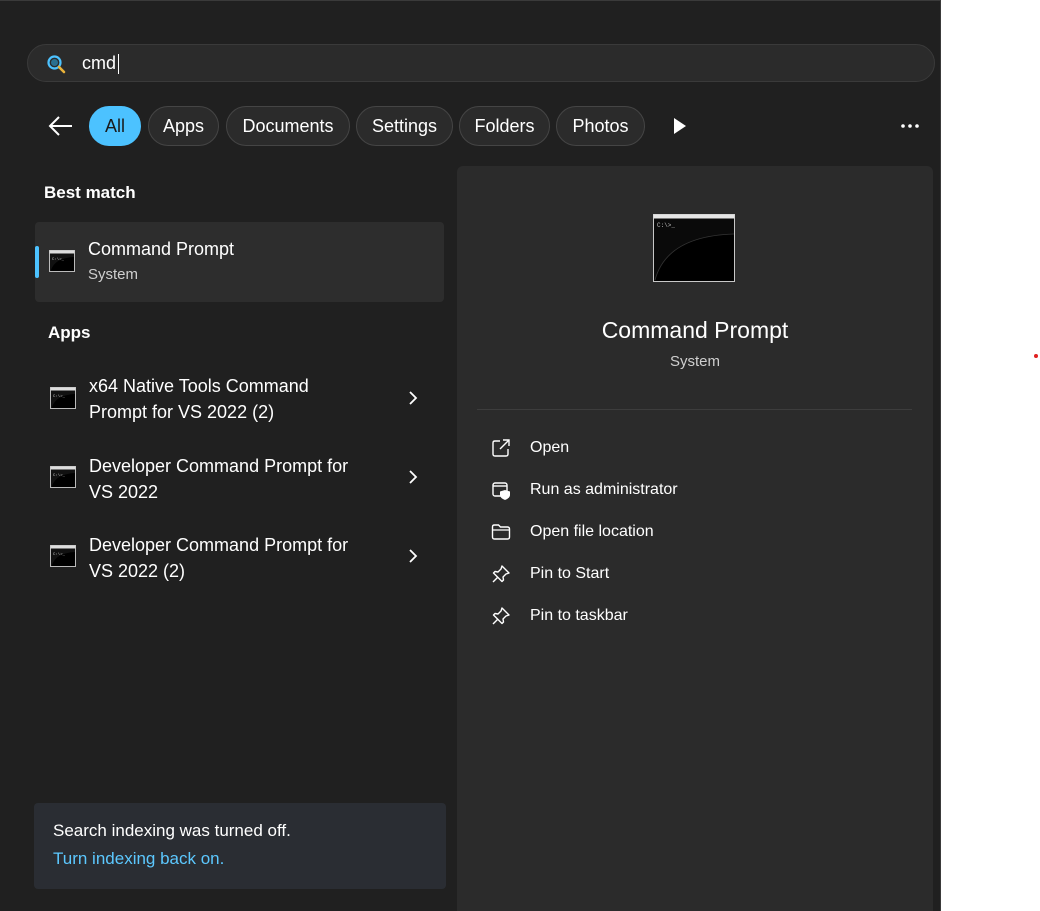 This screenshot has height=911, width=1040. What do you see at coordinates (161, 249) in the screenshot?
I see `best-match-title: Command Prompt` at bounding box center [161, 249].